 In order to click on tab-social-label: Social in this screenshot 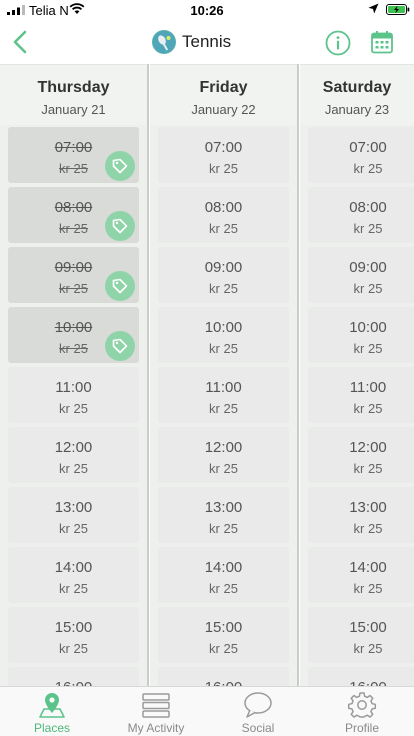, I will do `click(258, 728)`.